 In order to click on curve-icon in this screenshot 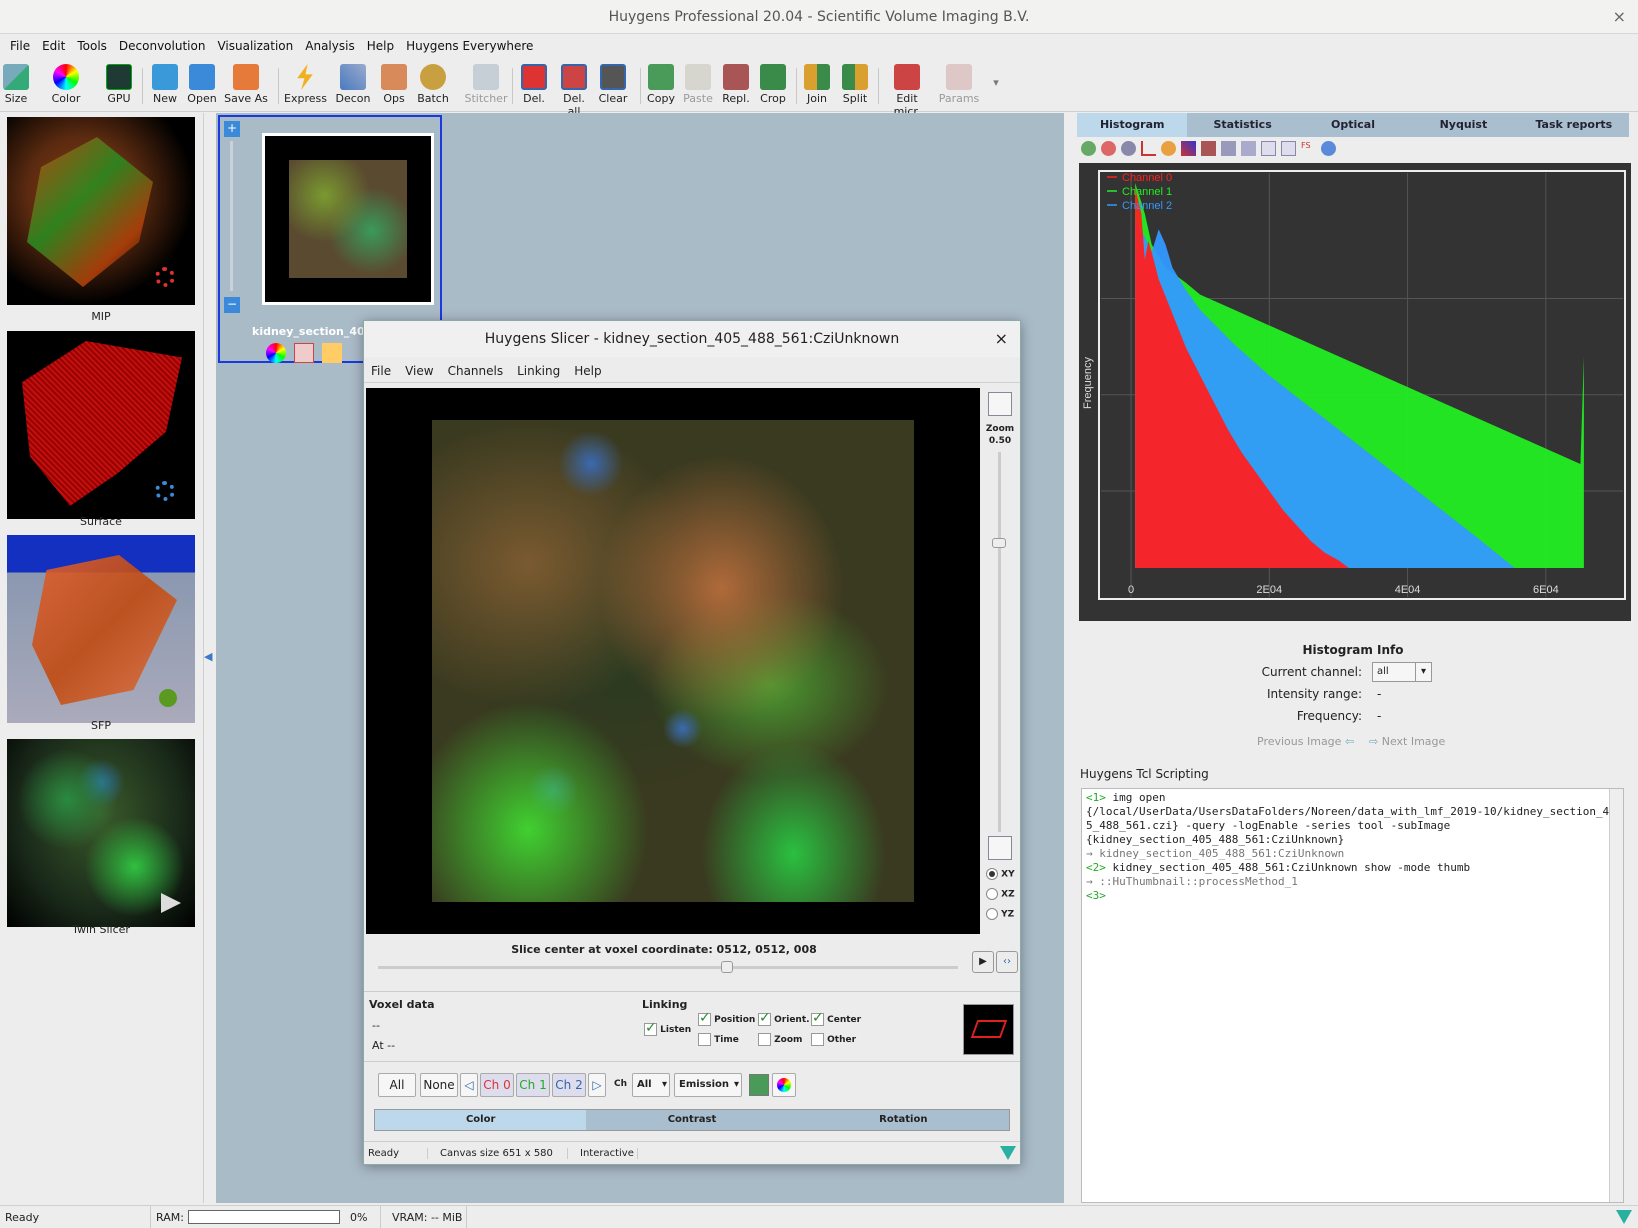, I will do `click(1188, 148)`.